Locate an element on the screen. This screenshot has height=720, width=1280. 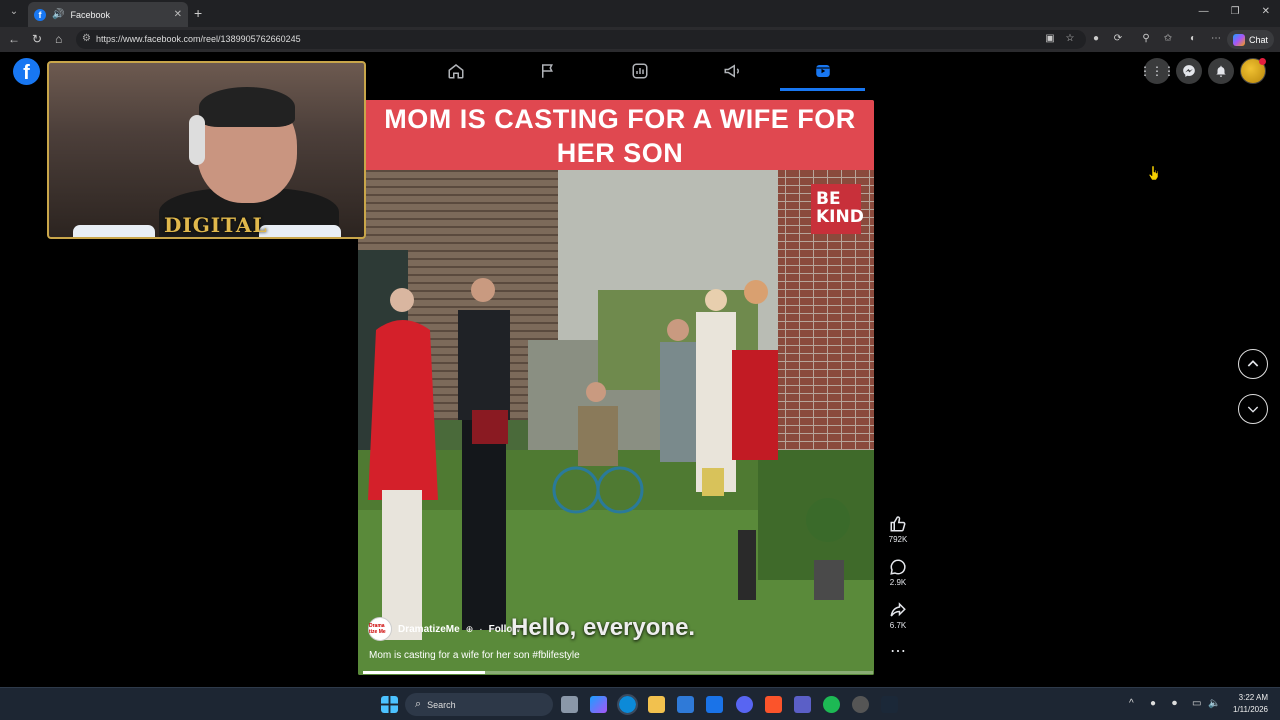
window-controls: — ❐ ✕ is located at coordinates (1234, 11).